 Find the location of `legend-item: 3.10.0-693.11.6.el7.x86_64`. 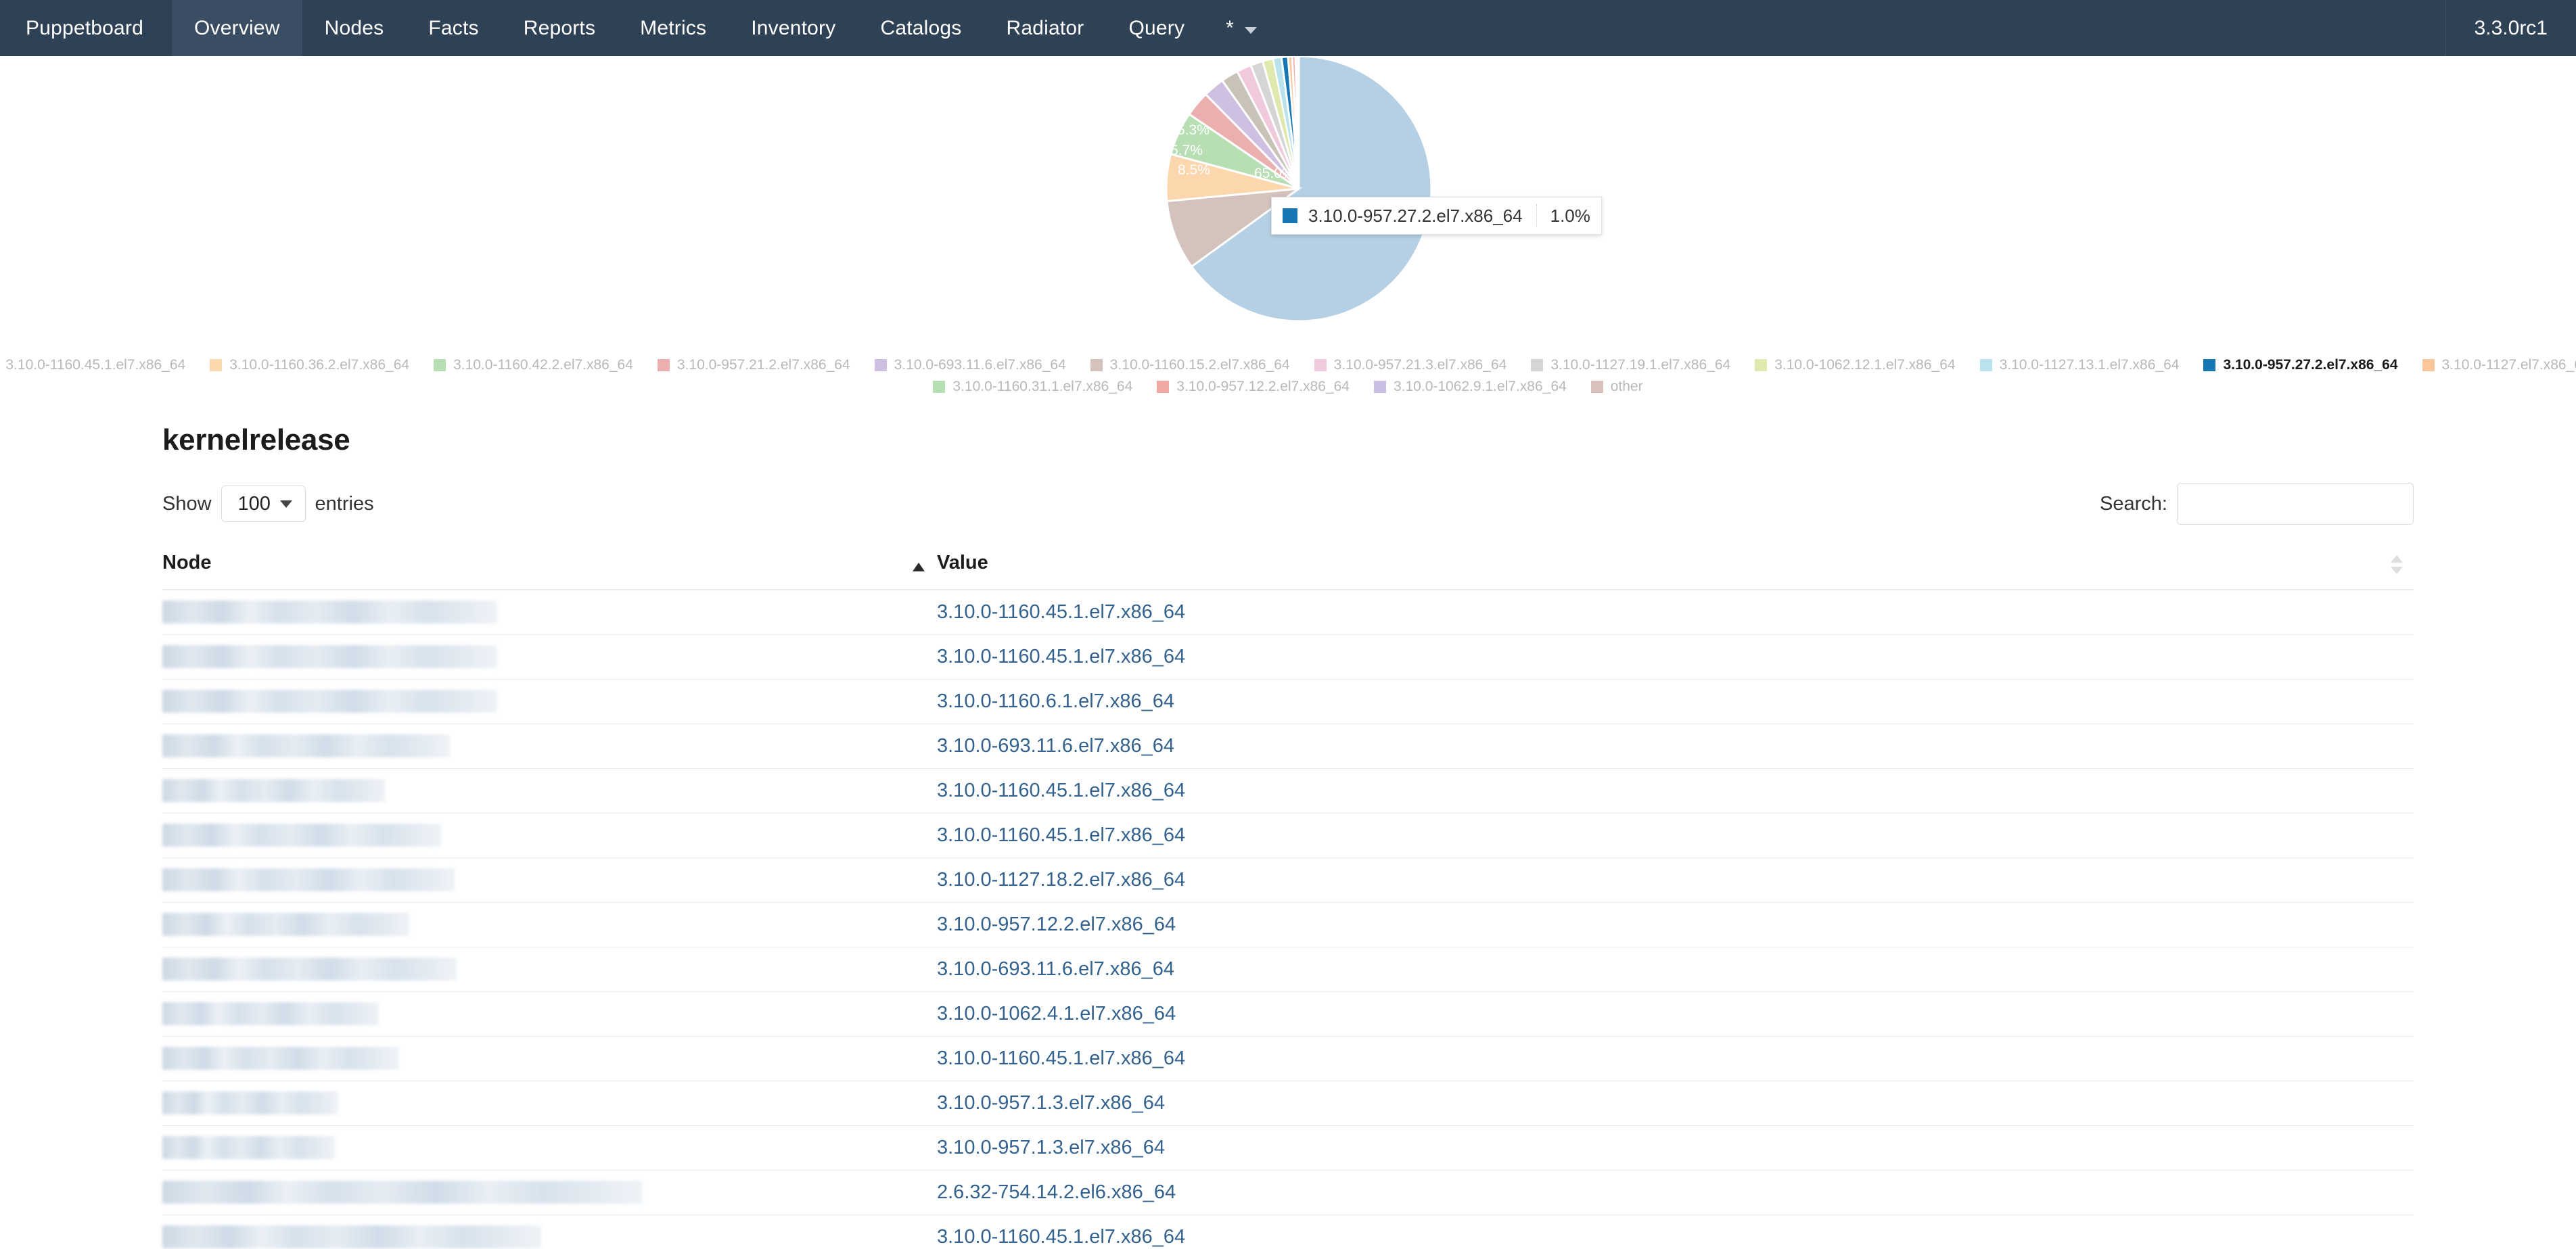

legend-item: 3.10.0-693.11.6.el7.x86_64 is located at coordinates (970, 365).